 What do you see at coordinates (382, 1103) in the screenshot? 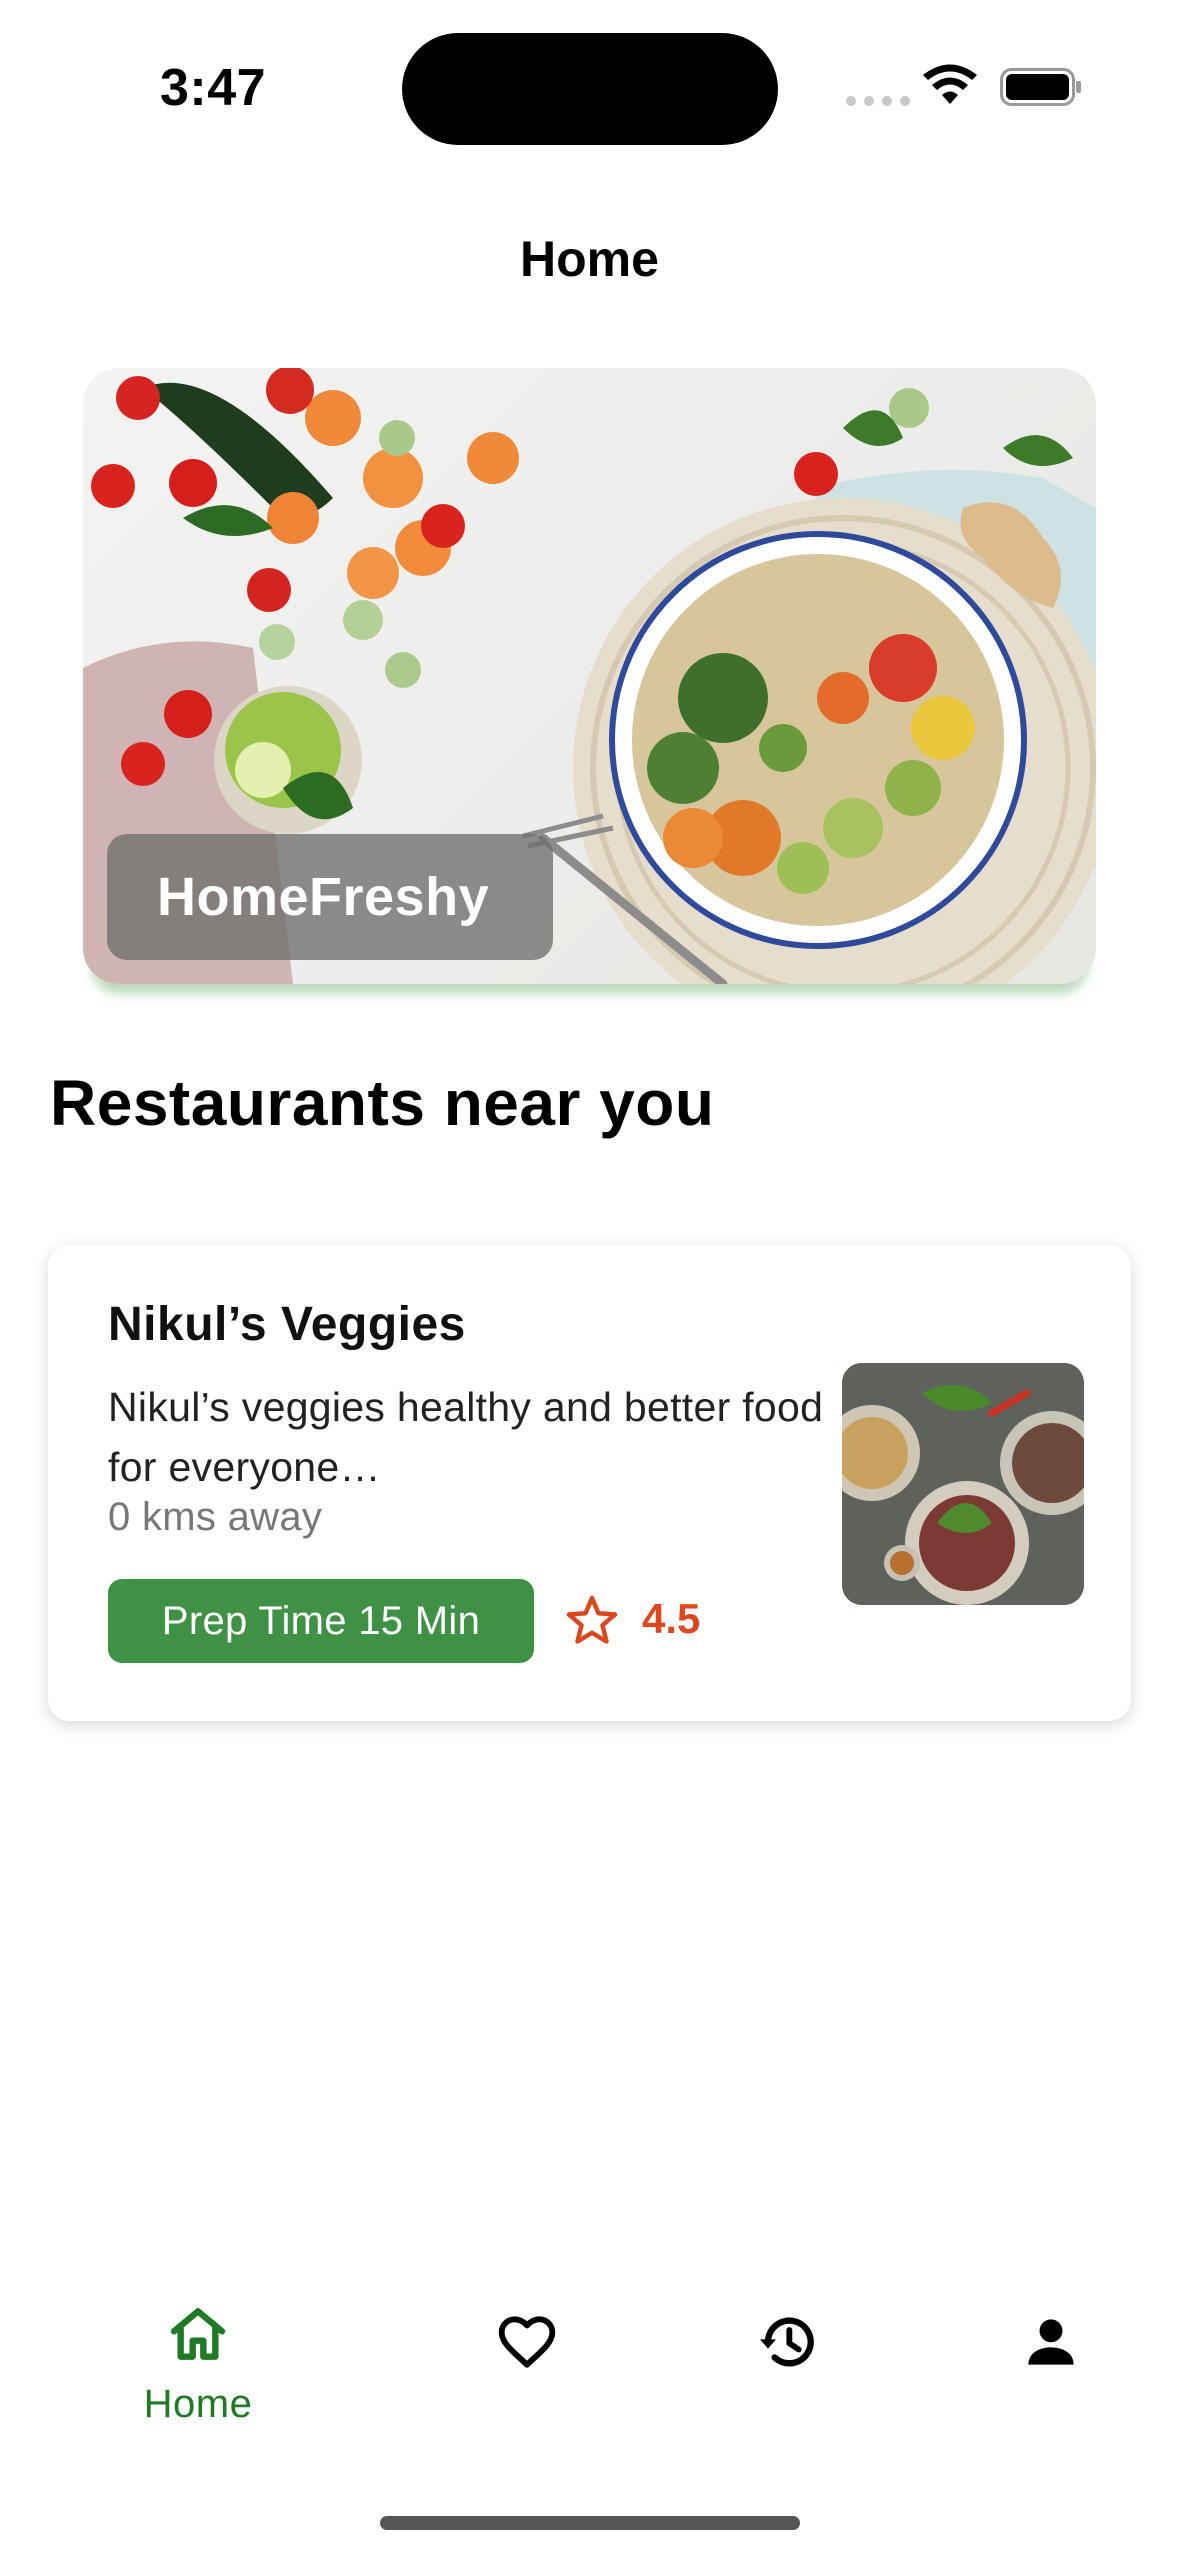
I see `section-title: Restaurants near you` at bounding box center [382, 1103].